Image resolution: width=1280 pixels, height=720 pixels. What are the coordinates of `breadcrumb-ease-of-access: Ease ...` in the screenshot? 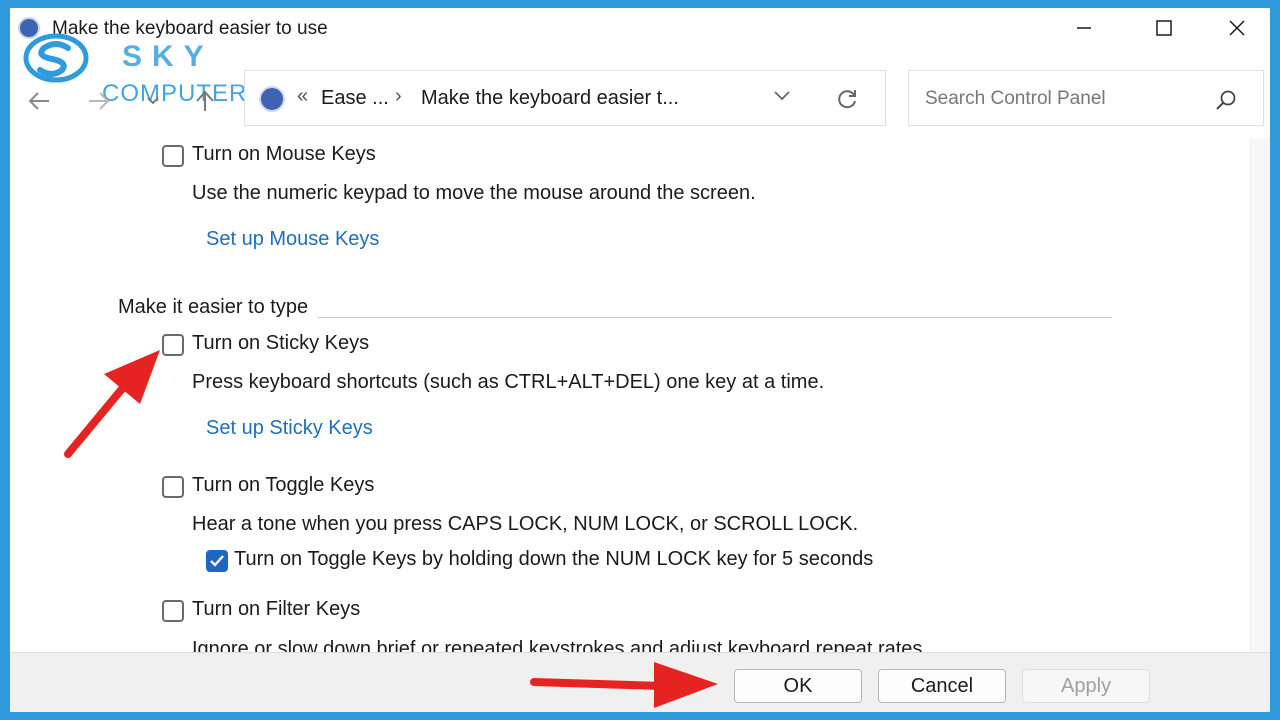 It's located at (355, 98).